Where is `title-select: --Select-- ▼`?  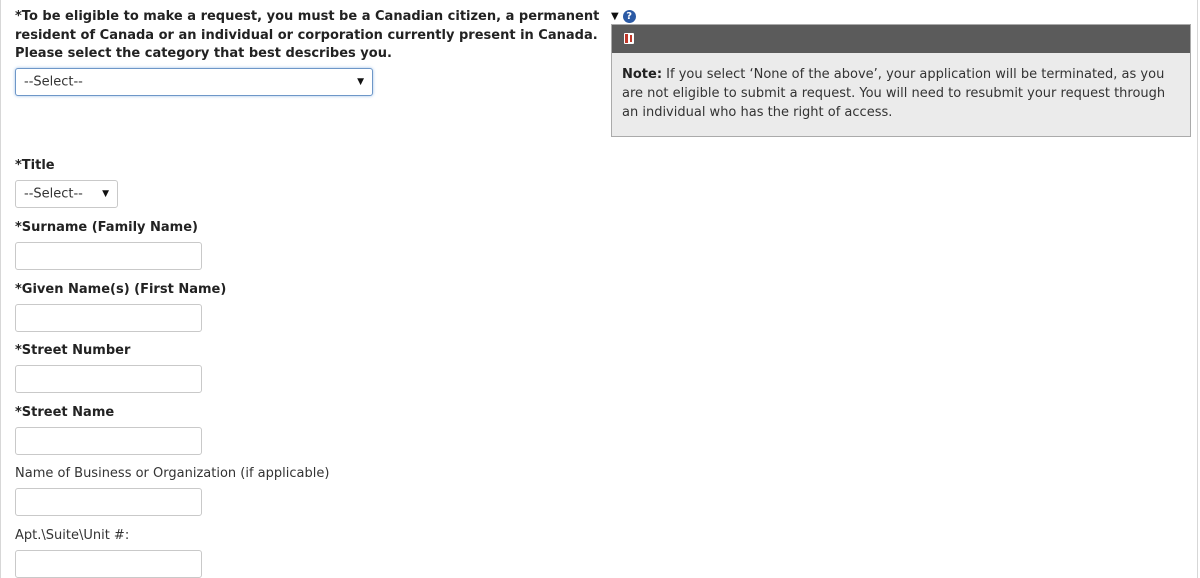
title-select: --Select-- ▼ is located at coordinates (66, 194).